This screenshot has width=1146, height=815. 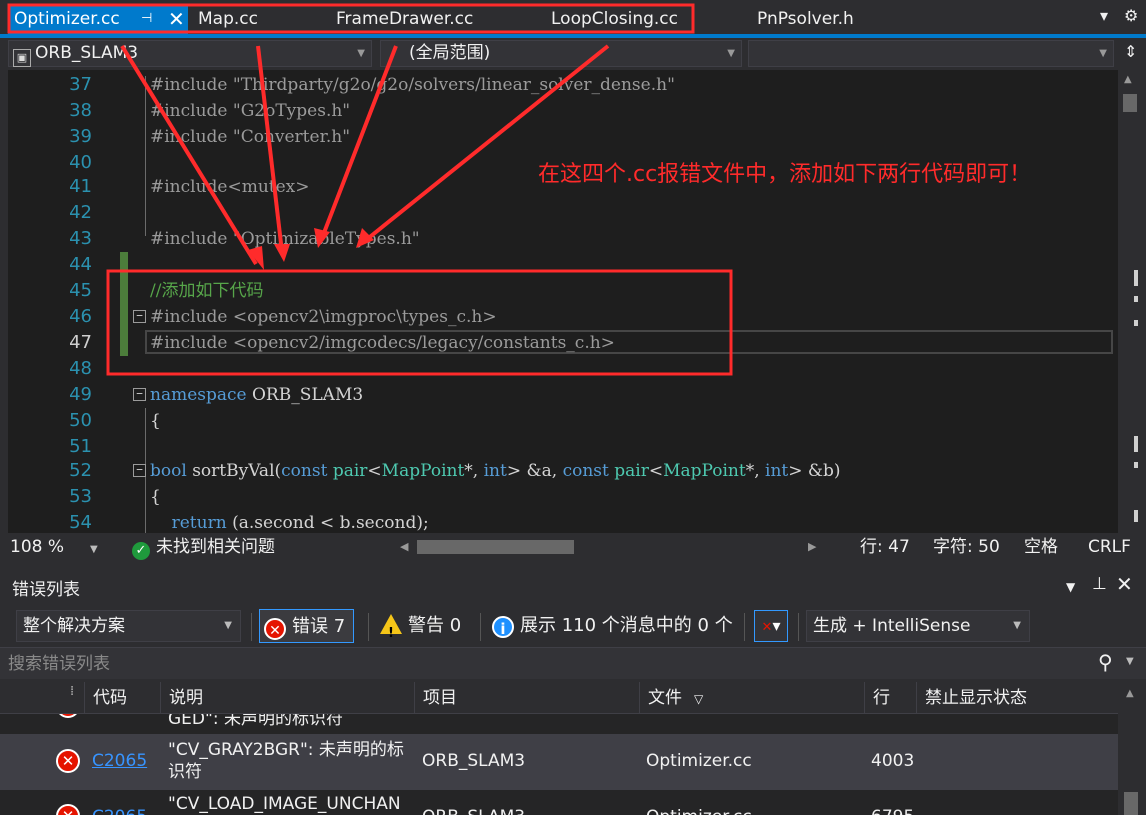 I want to click on column-header-file: 文件 ▽, so click(x=751, y=698).